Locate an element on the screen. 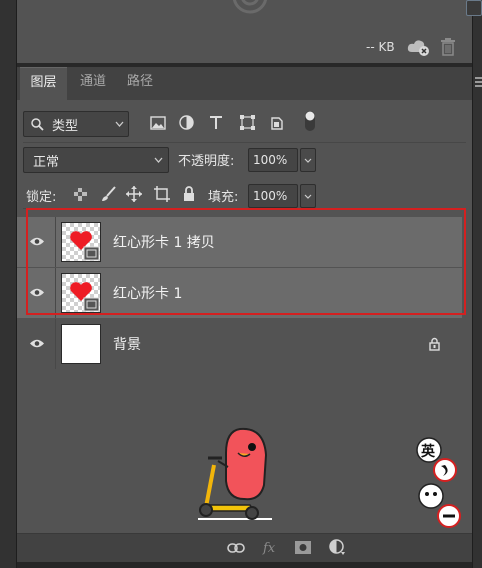 Image resolution: width=482 pixels, height=568 pixels. layer-effects-icon: fx is located at coordinates (271, 548).